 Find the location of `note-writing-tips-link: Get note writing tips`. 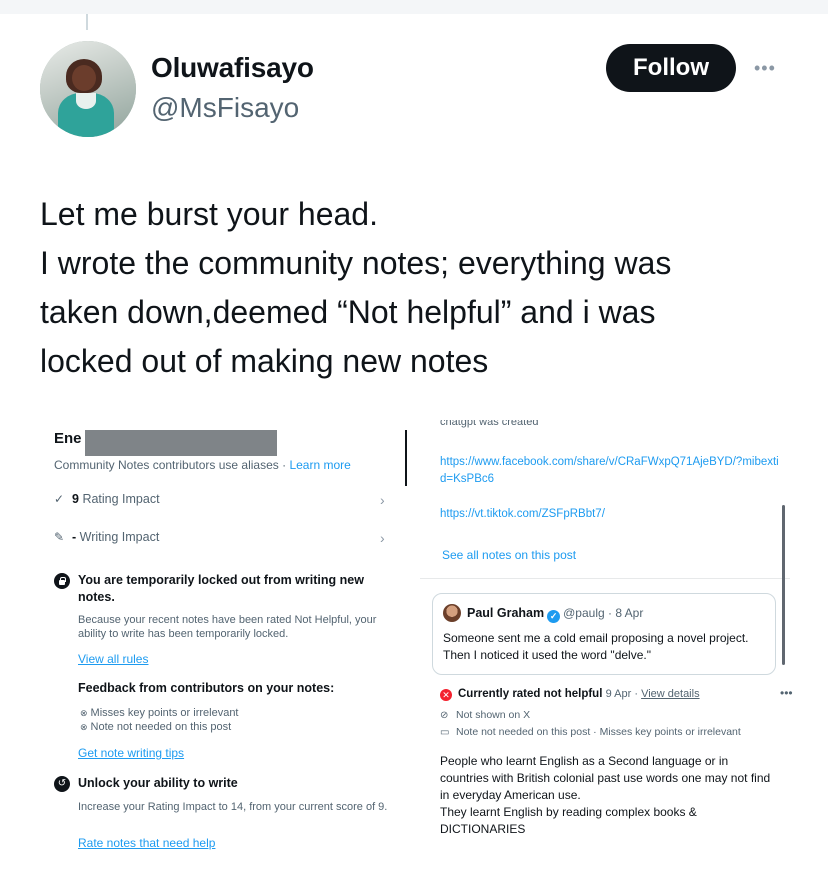

note-writing-tips-link: Get note writing tips is located at coordinates (131, 753).